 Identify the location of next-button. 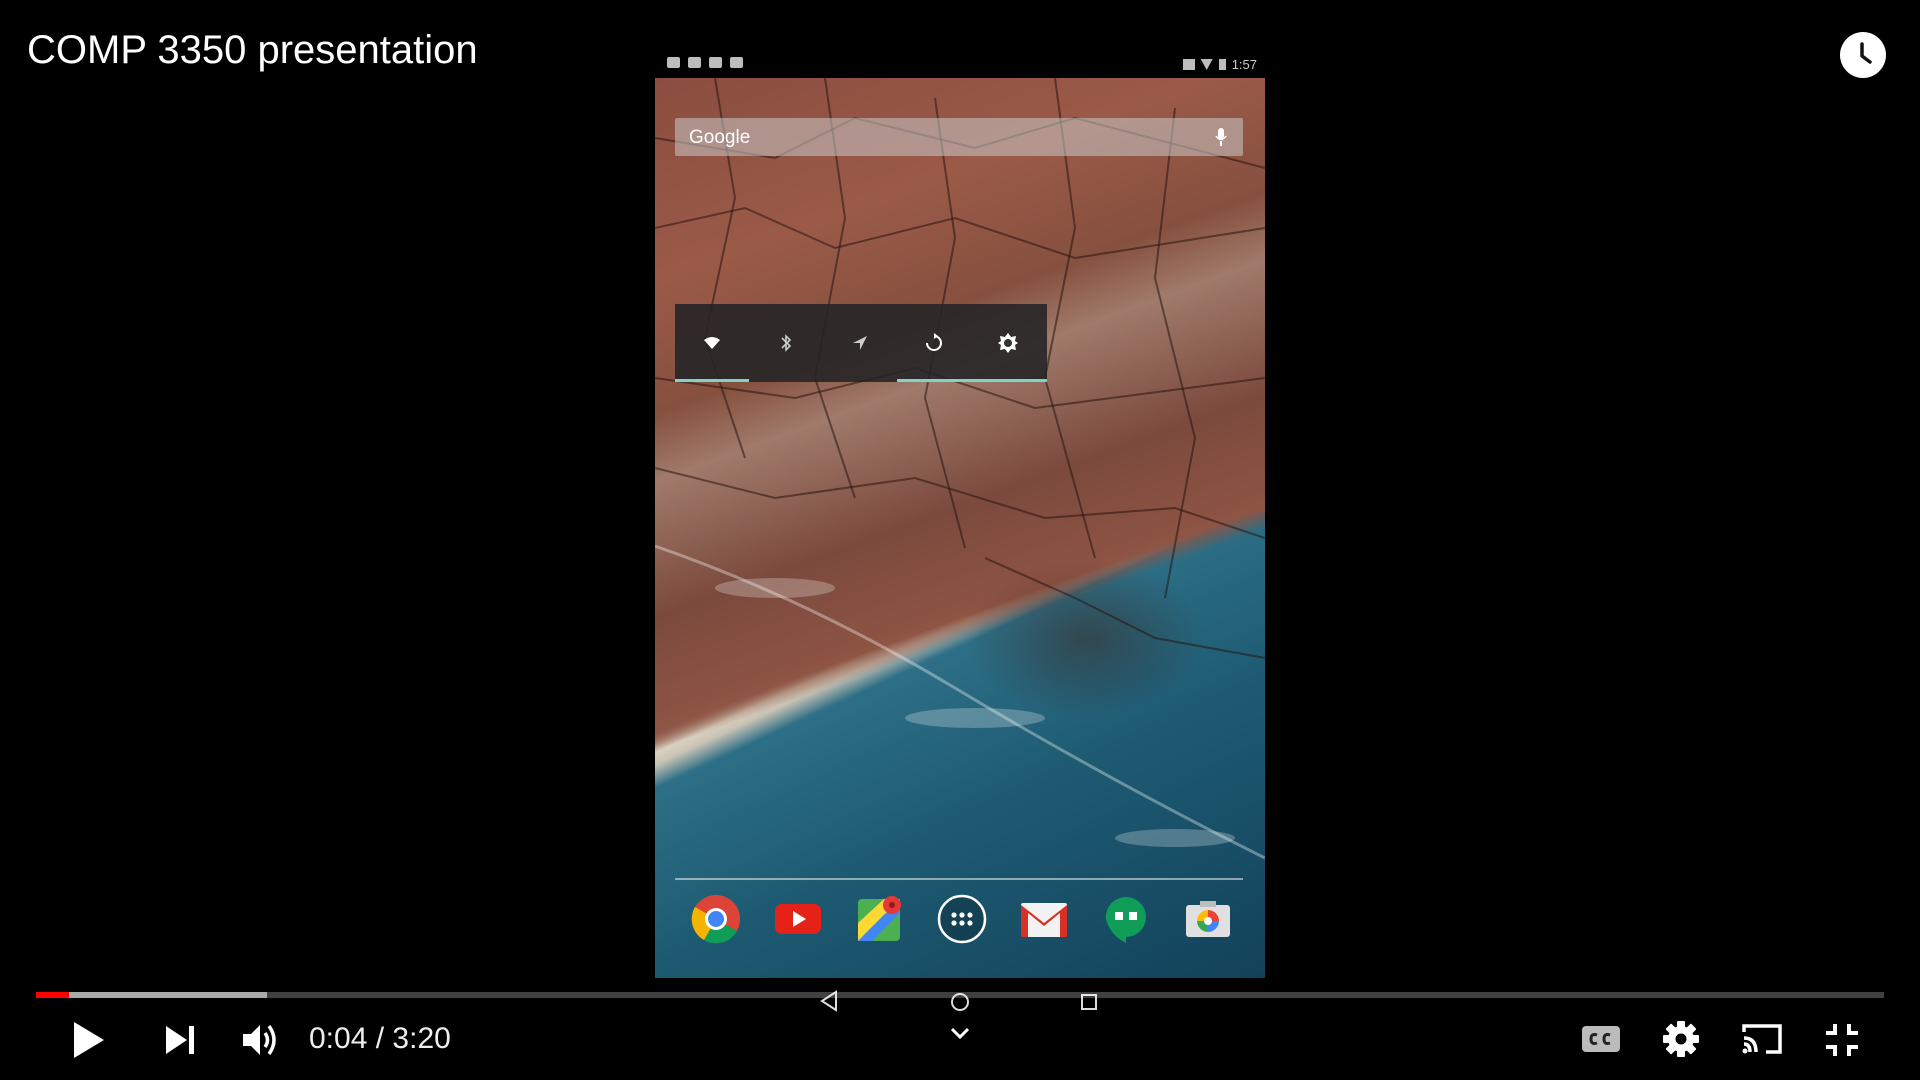
(180, 1042).